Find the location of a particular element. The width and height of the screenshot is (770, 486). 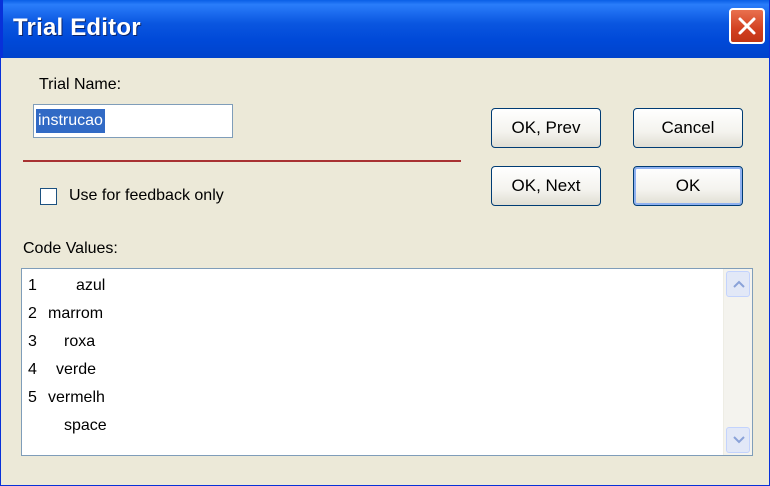

feedback-only-checkbox is located at coordinates (48, 196).